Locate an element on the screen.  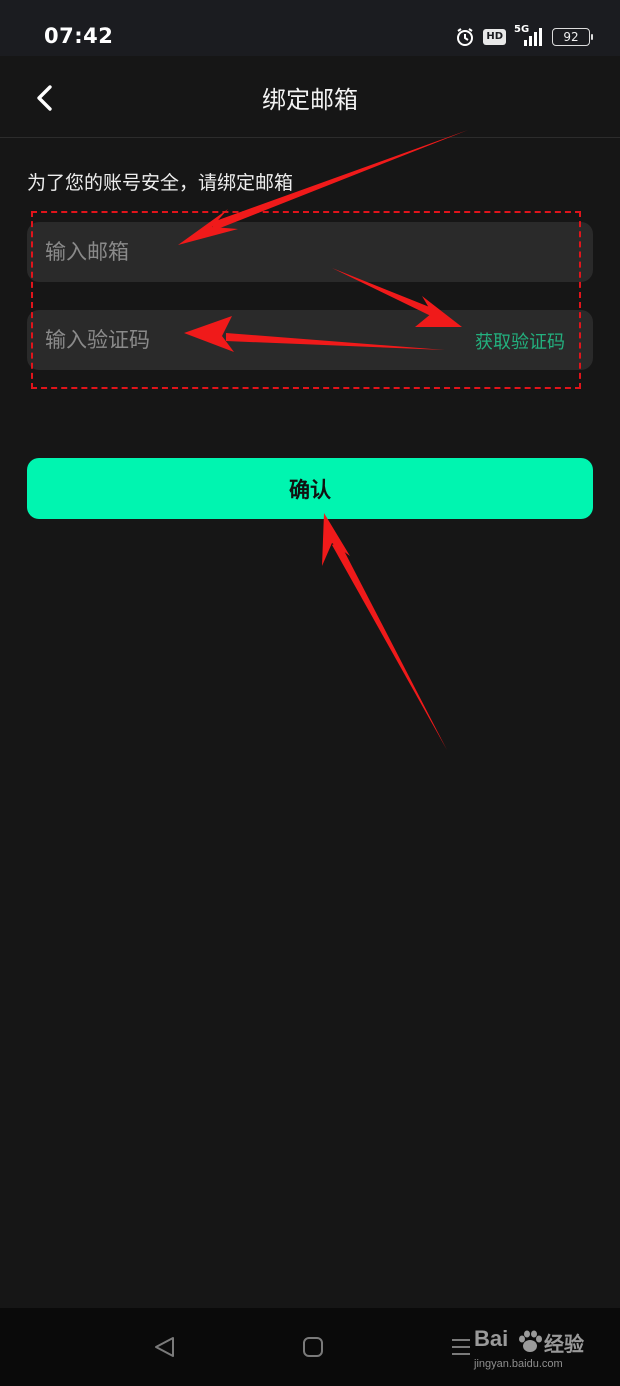
battery-icon: 92 is located at coordinates (572, 37).